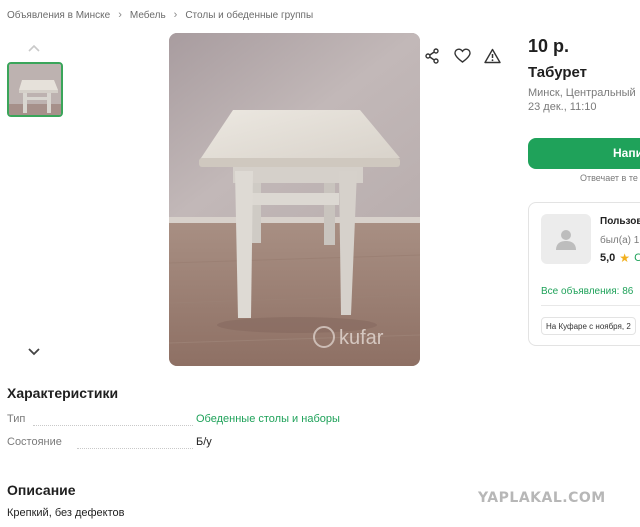 Image resolution: width=640 pixels, height=527 pixels. Describe the element at coordinates (432, 56) in the screenshot. I see `share-icon` at that location.